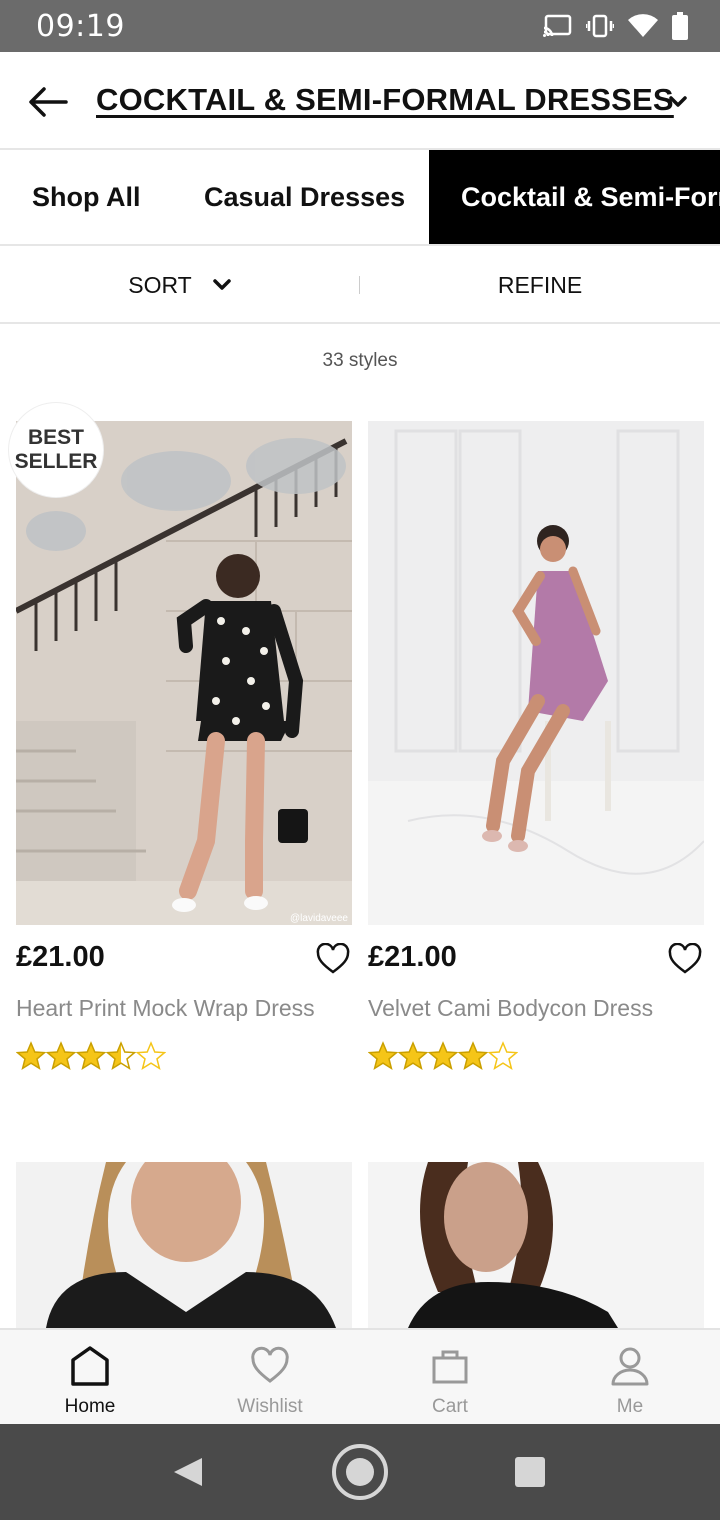  Describe the element at coordinates (270, 1406) in the screenshot. I see `nav-label: Wishlist` at that location.